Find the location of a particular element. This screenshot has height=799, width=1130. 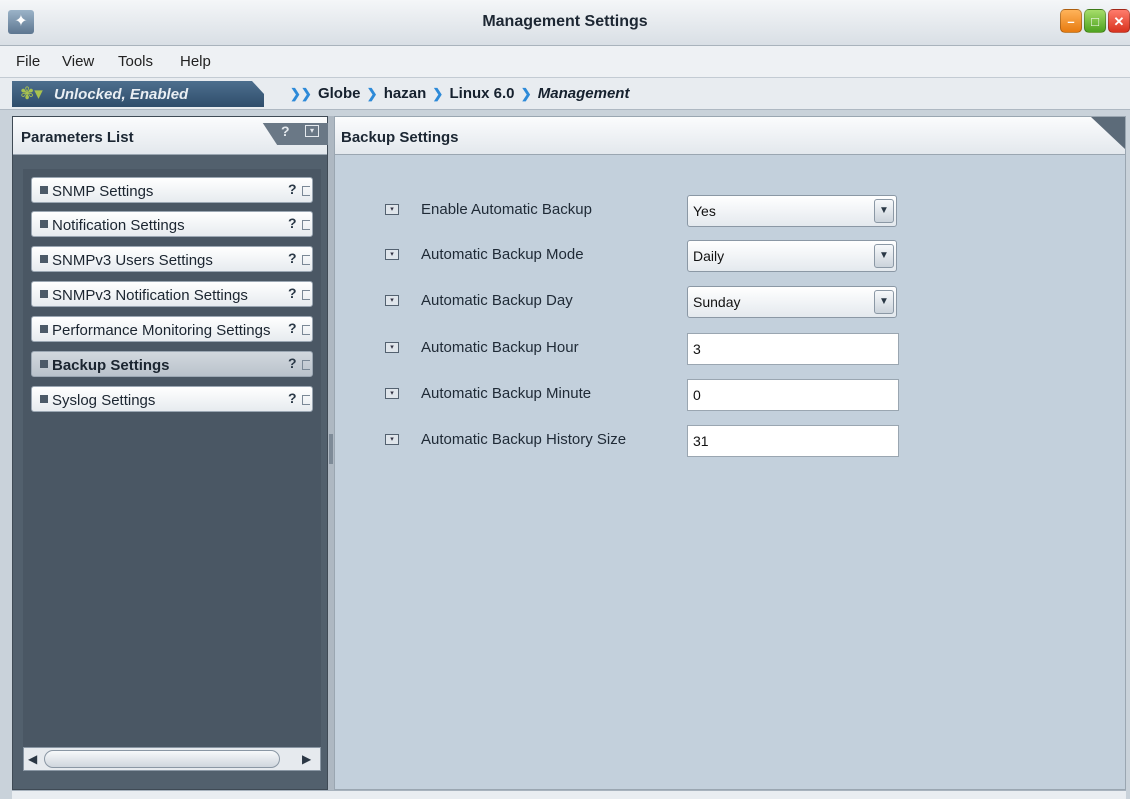

list-item-snmp-settings: SNMP Settings ? is located at coordinates (172, 190).